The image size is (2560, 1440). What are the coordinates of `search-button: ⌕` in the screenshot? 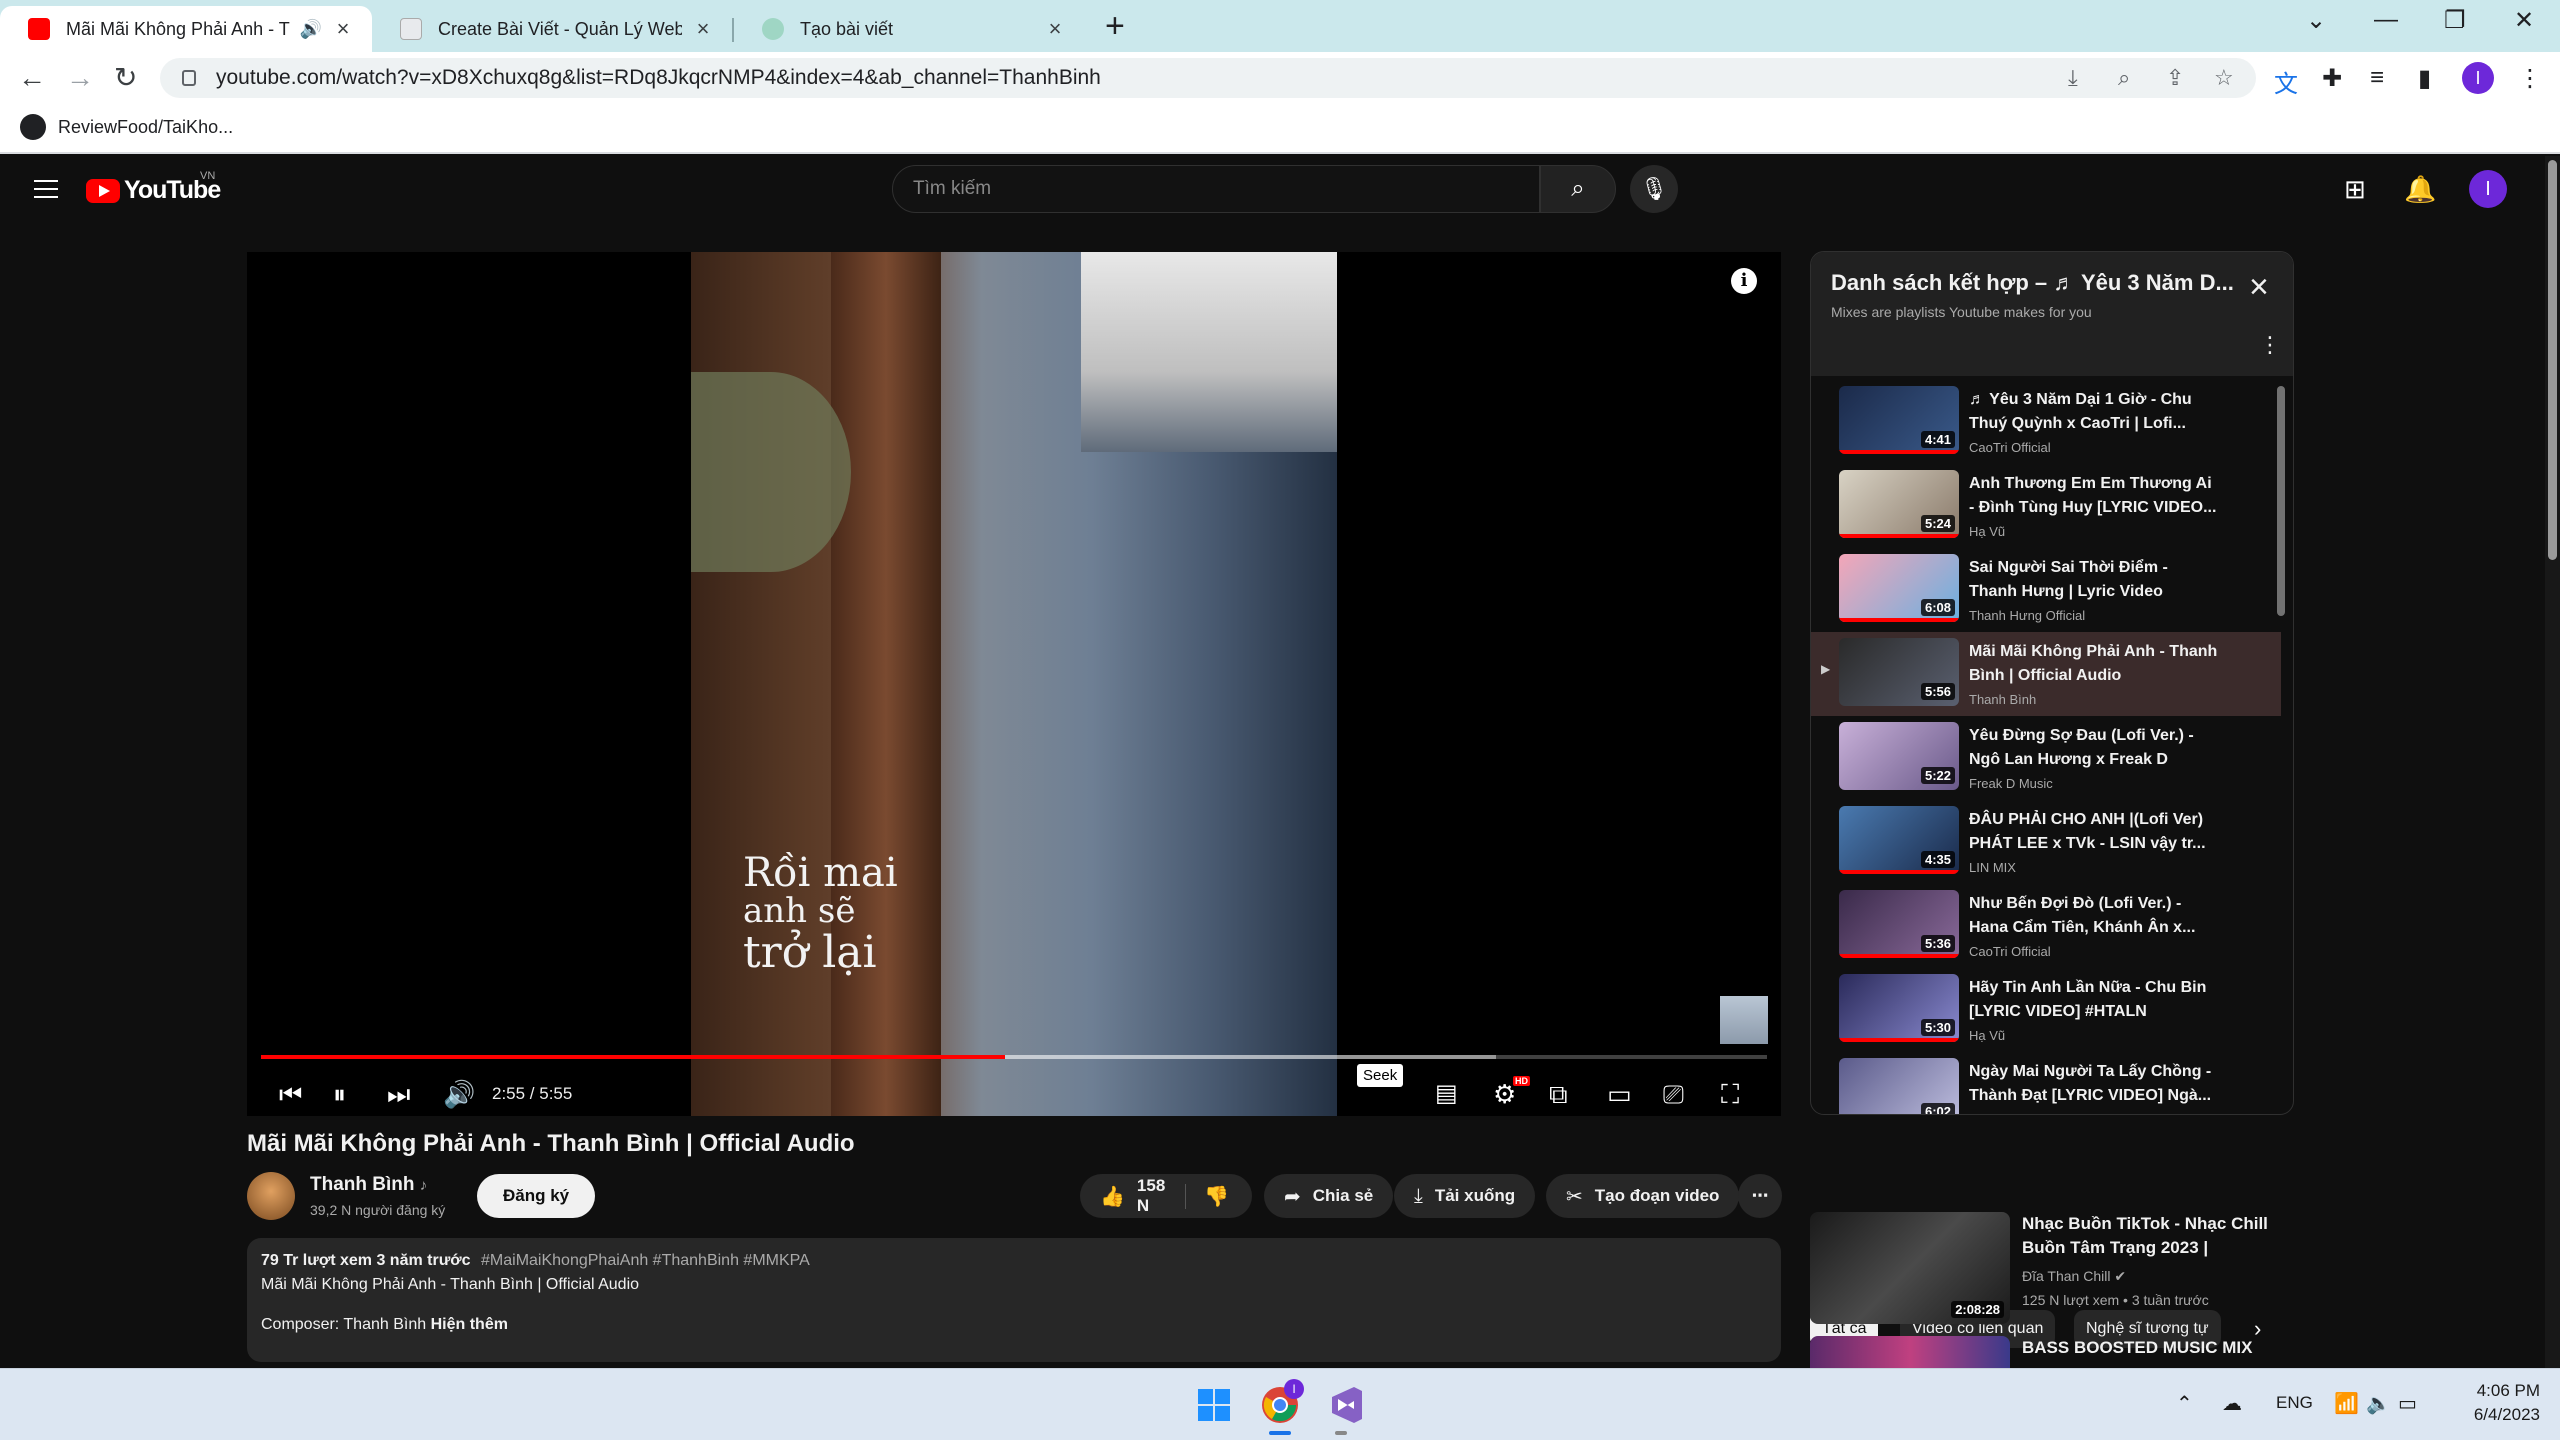 It's located at (1578, 189).